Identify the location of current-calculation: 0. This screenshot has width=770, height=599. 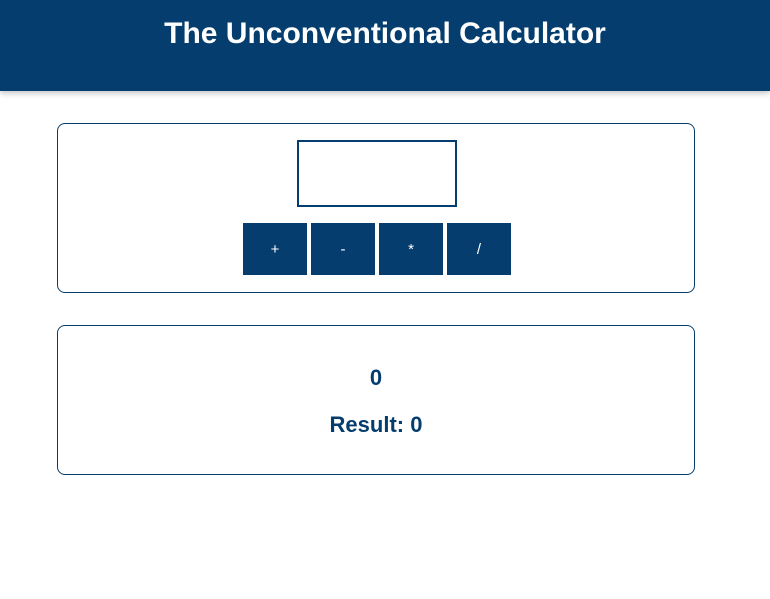
(376, 377).